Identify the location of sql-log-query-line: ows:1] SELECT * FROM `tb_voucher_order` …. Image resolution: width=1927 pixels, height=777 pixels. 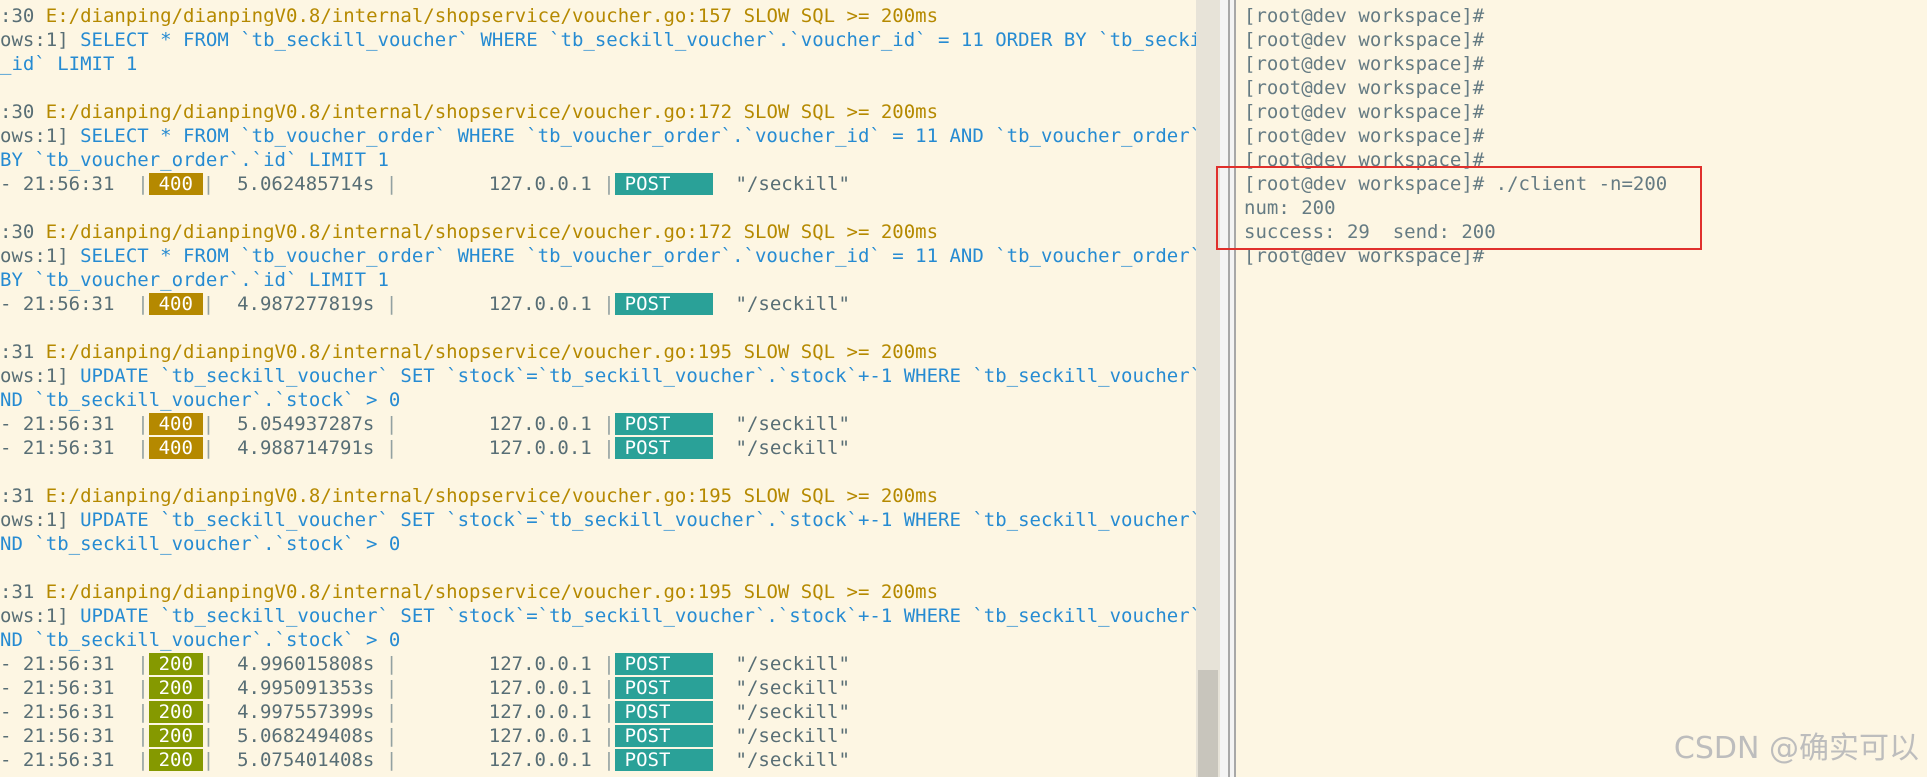
(598, 136).